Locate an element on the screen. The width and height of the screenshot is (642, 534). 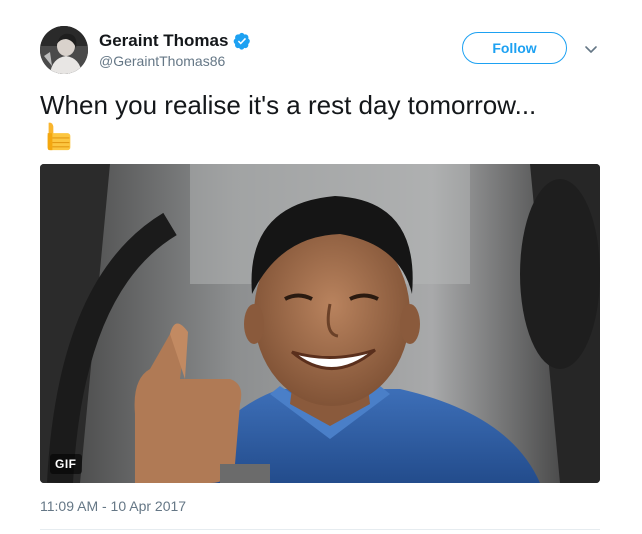
avatar is located at coordinates (64, 50).